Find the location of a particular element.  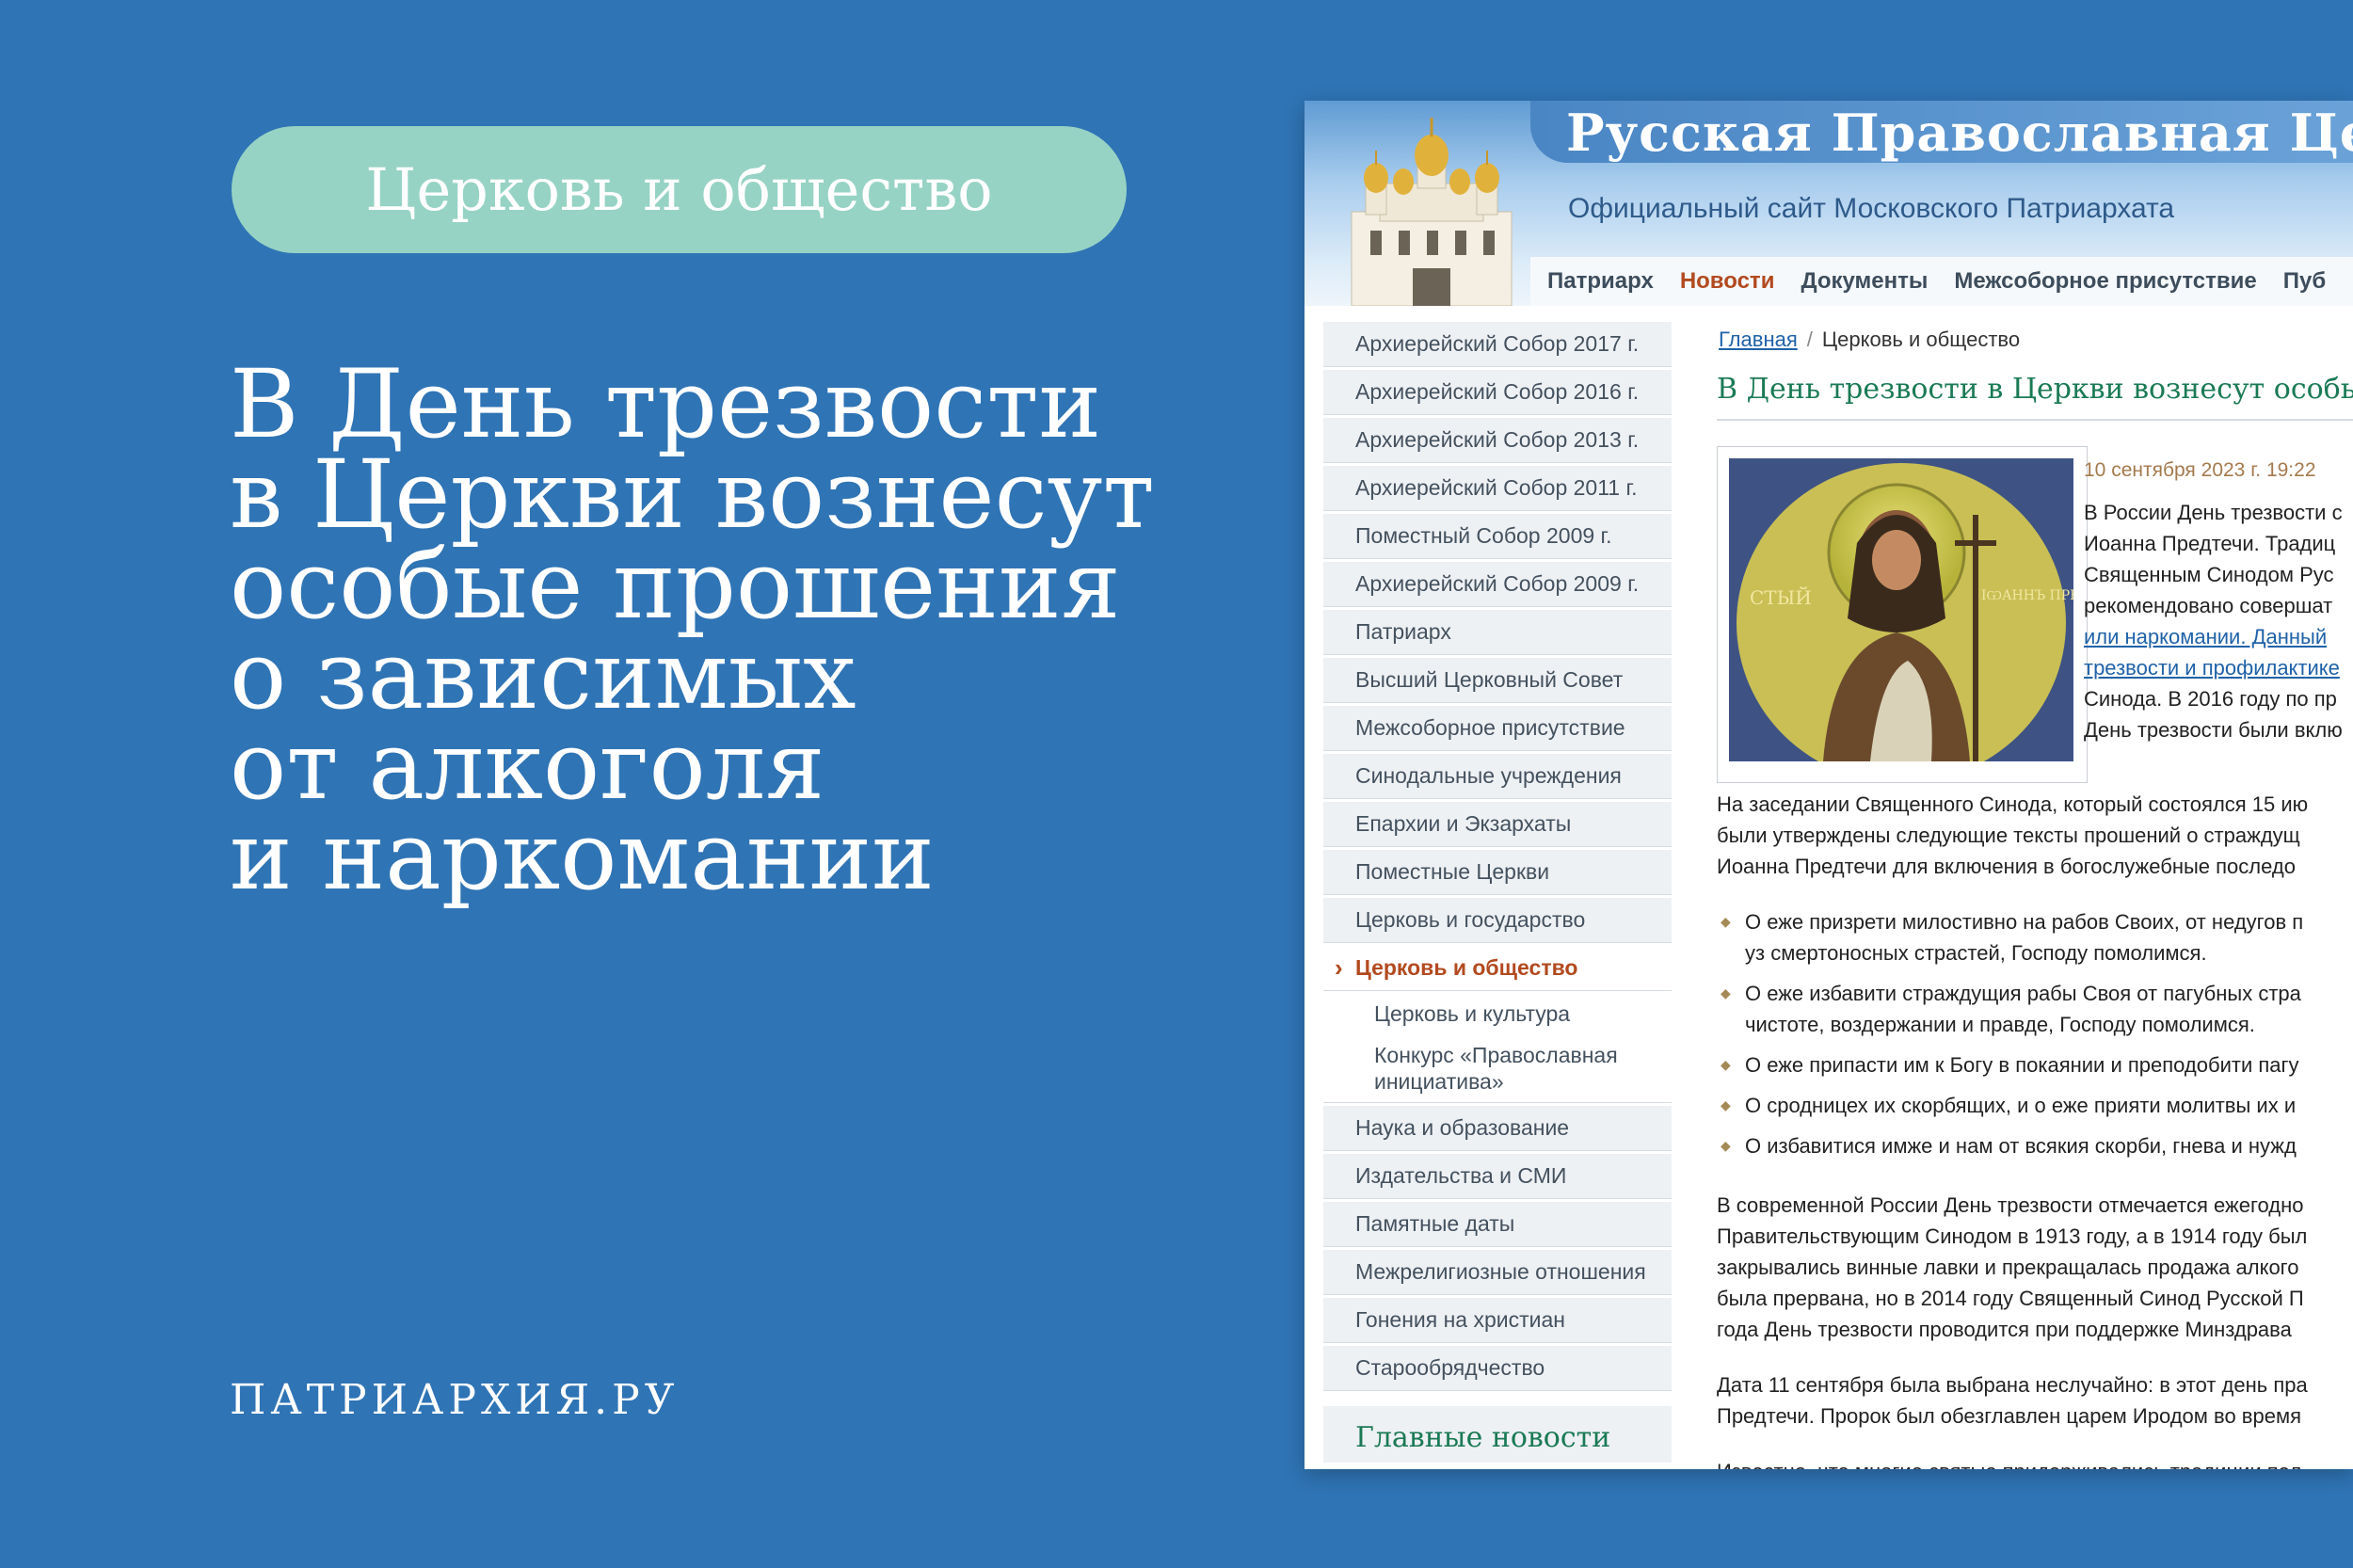

sidebar-section-heading: Главные новости is located at coordinates (1497, 1434).